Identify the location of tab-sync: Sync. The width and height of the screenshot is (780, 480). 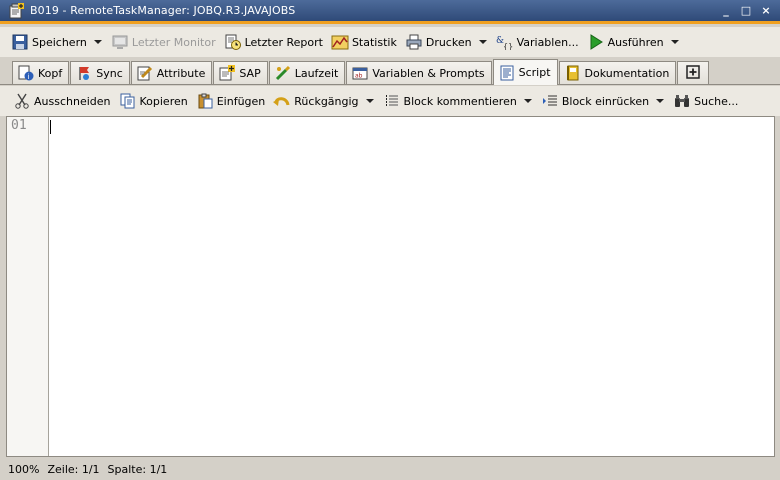
(100, 72).